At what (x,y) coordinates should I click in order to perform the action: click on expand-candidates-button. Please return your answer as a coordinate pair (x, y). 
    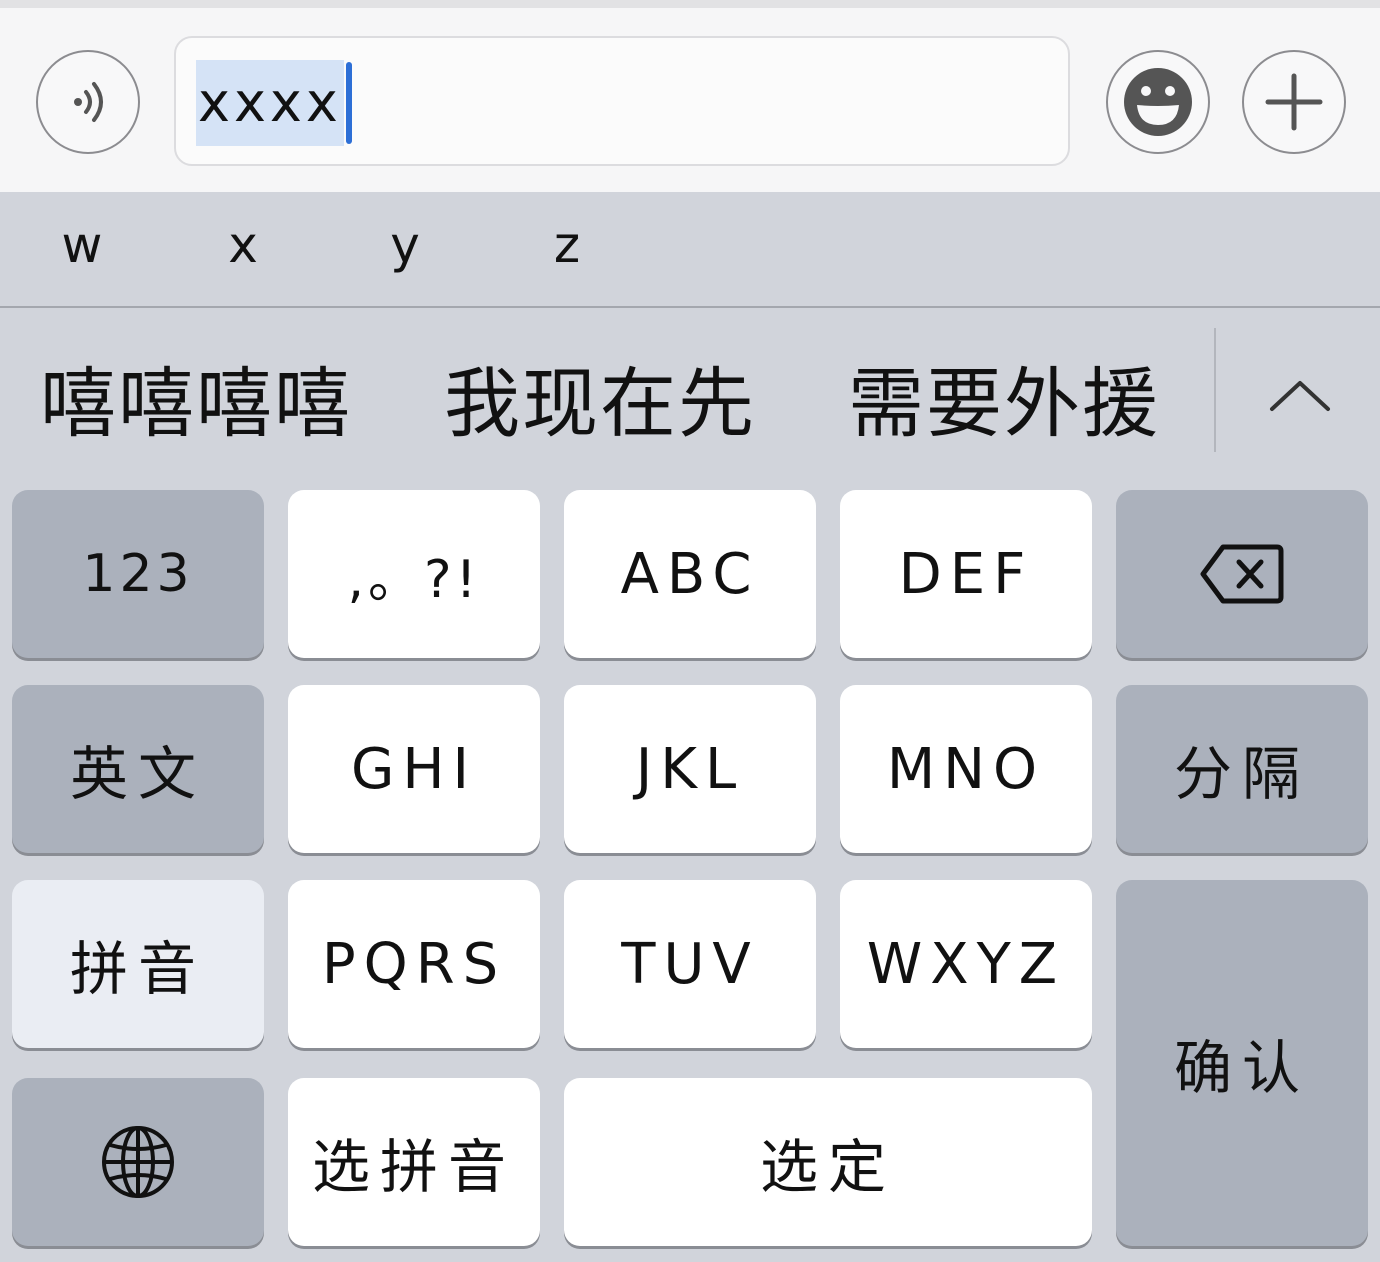
    Looking at the image, I should click on (1300, 395).